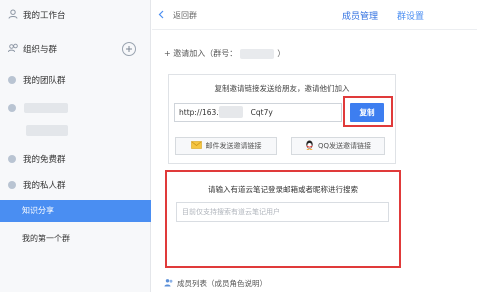 This screenshot has width=477, height=292. Describe the element at coordinates (282, 212) in the screenshot. I see `member-search-input` at that location.